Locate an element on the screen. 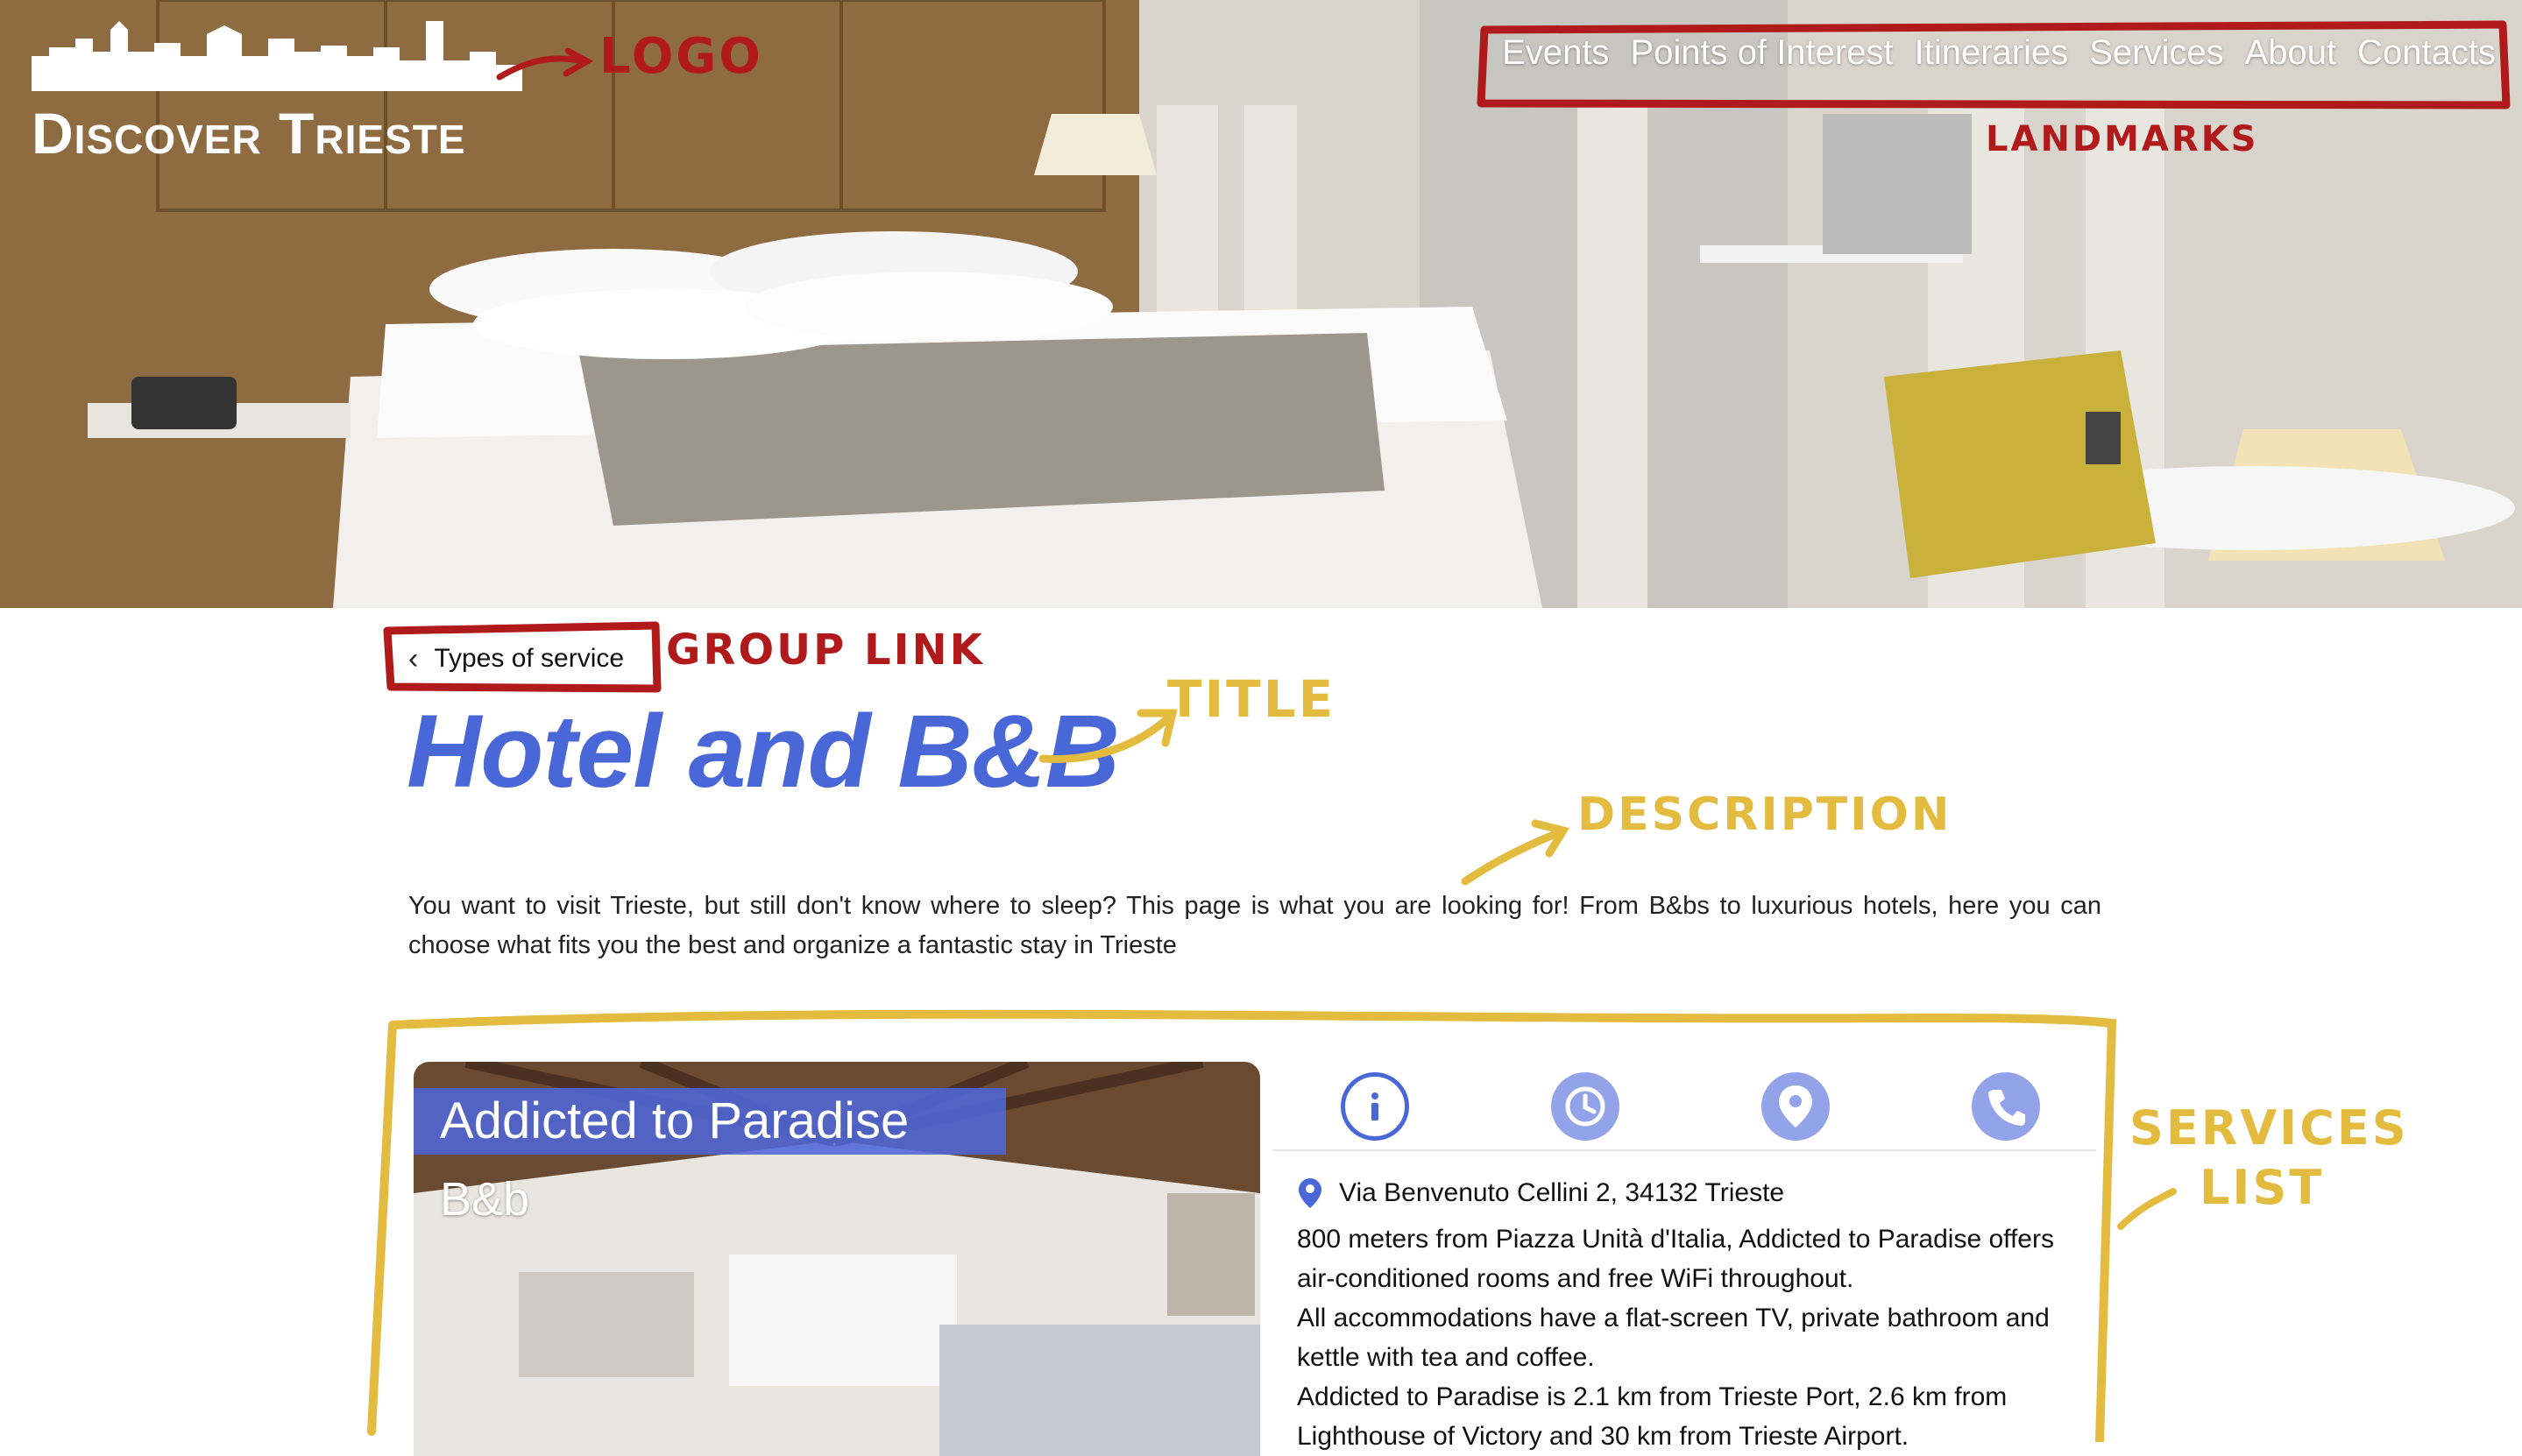 The width and height of the screenshot is (2522, 1456). site-logo: Discover Trieste is located at coordinates (286, 89).